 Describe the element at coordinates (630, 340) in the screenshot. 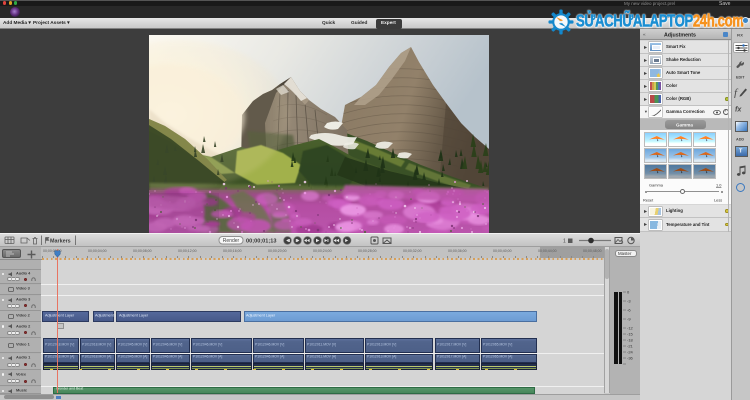

I see `svg-text: -18` at that location.